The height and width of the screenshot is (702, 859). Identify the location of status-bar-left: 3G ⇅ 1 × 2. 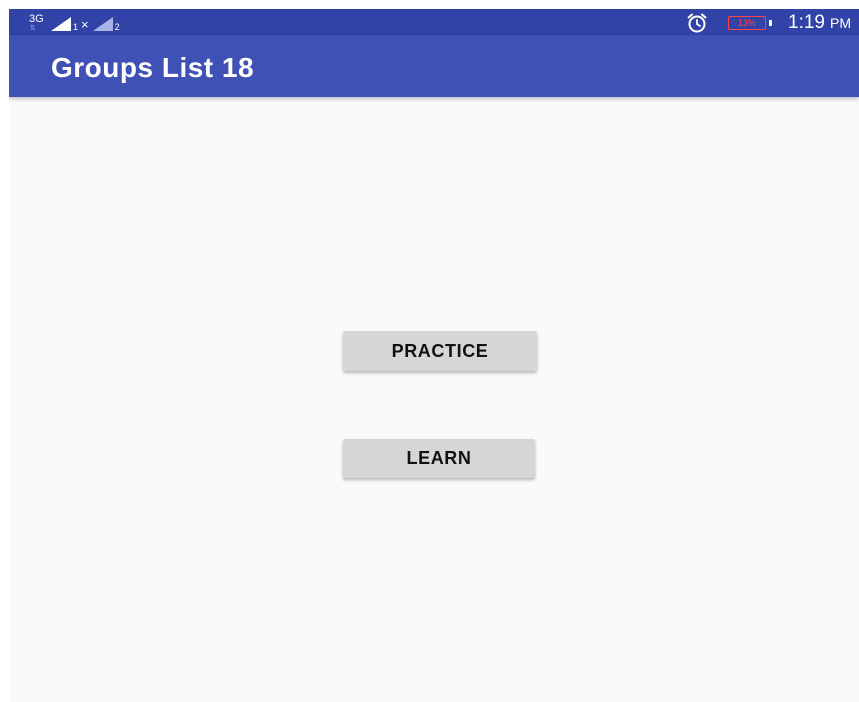
(74, 23).